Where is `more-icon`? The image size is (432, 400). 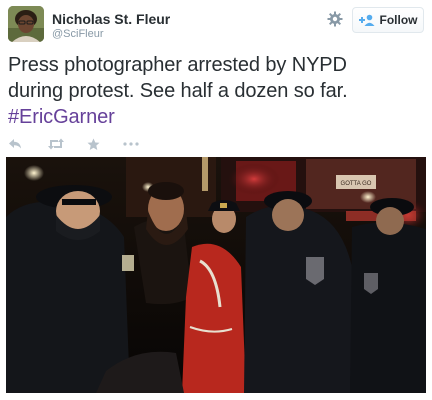
more-icon is located at coordinates (131, 144).